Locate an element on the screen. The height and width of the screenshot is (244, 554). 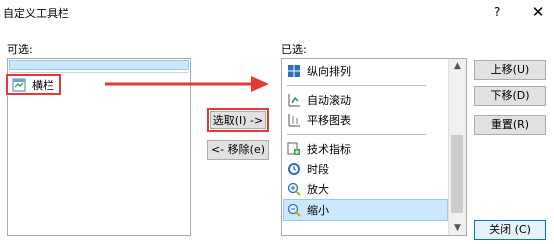
select-button: 选取(I) -> is located at coordinates (238, 120).